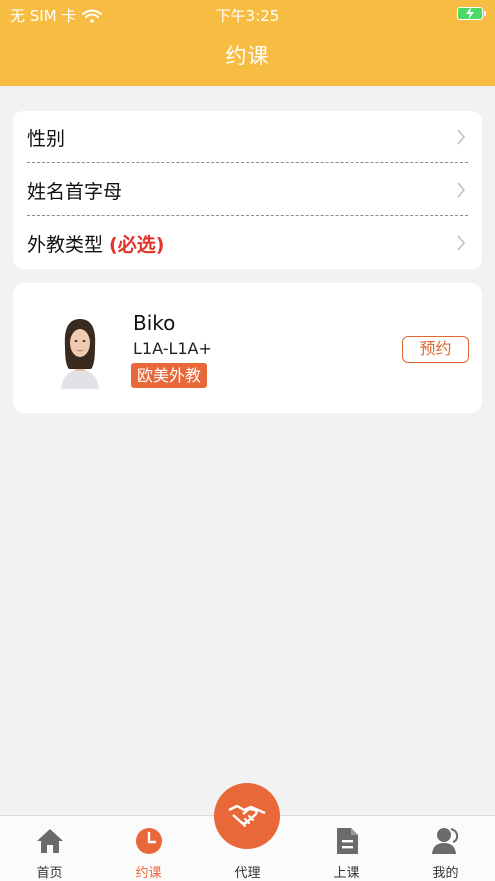  Describe the element at coordinates (154, 323) in the screenshot. I see `teacher-name: Biko` at that location.